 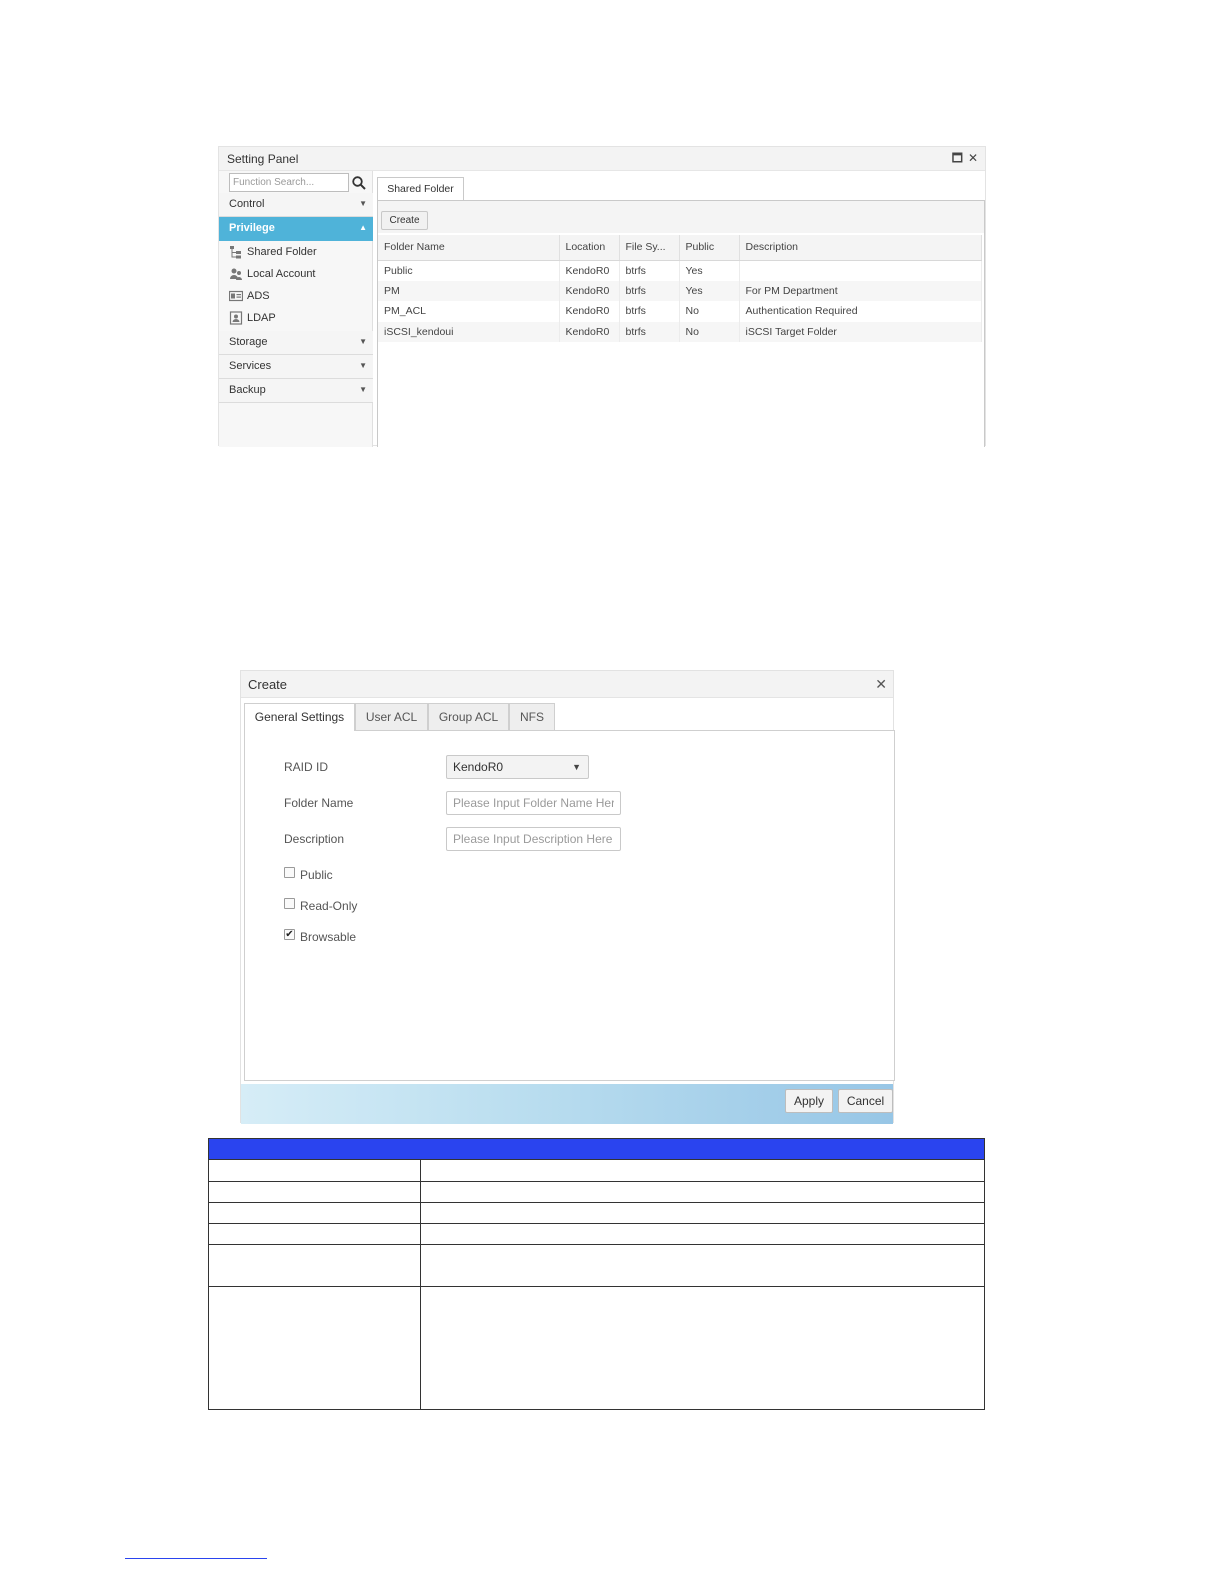 I want to click on folder-name-input, so click(x=533, y=803).